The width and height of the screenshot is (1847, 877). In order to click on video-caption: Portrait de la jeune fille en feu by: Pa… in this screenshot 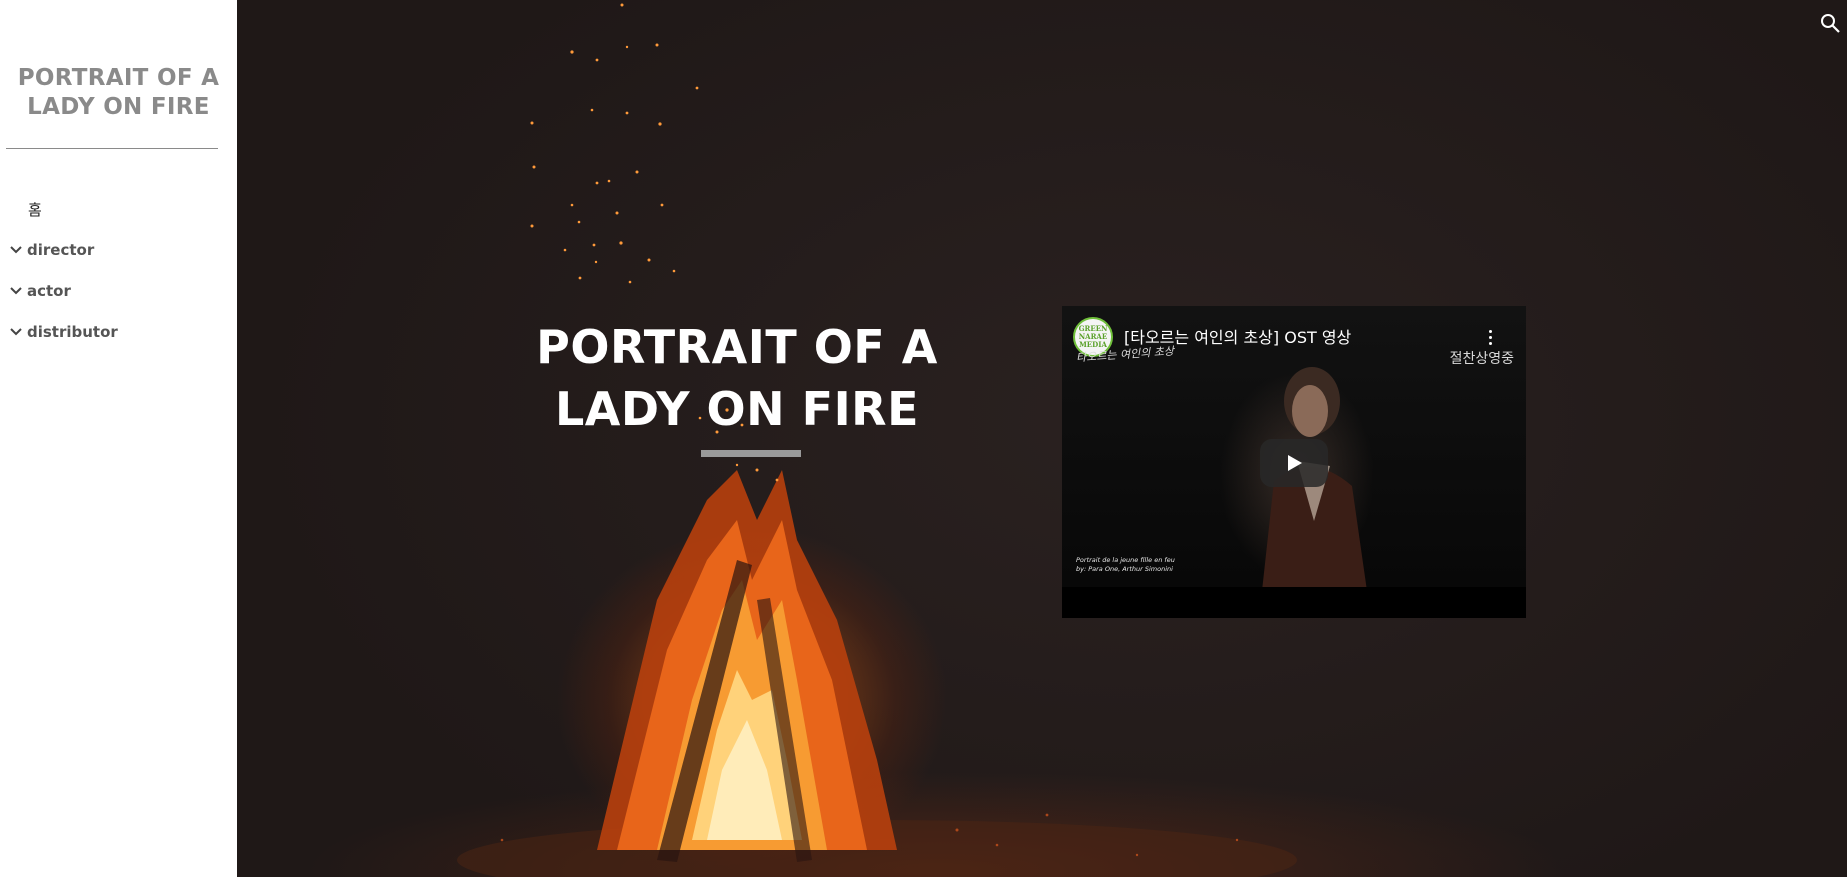, I will do `click(1125, 565)`.